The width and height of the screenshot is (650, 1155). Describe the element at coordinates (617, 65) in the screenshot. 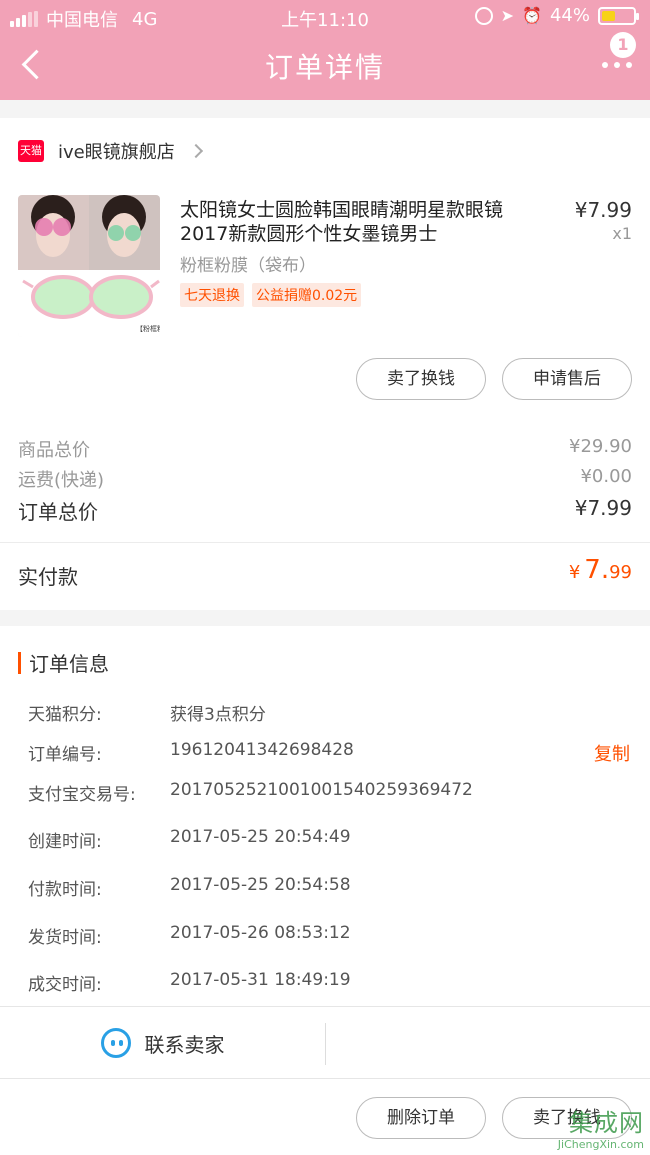

I see `more-icon` at that location.